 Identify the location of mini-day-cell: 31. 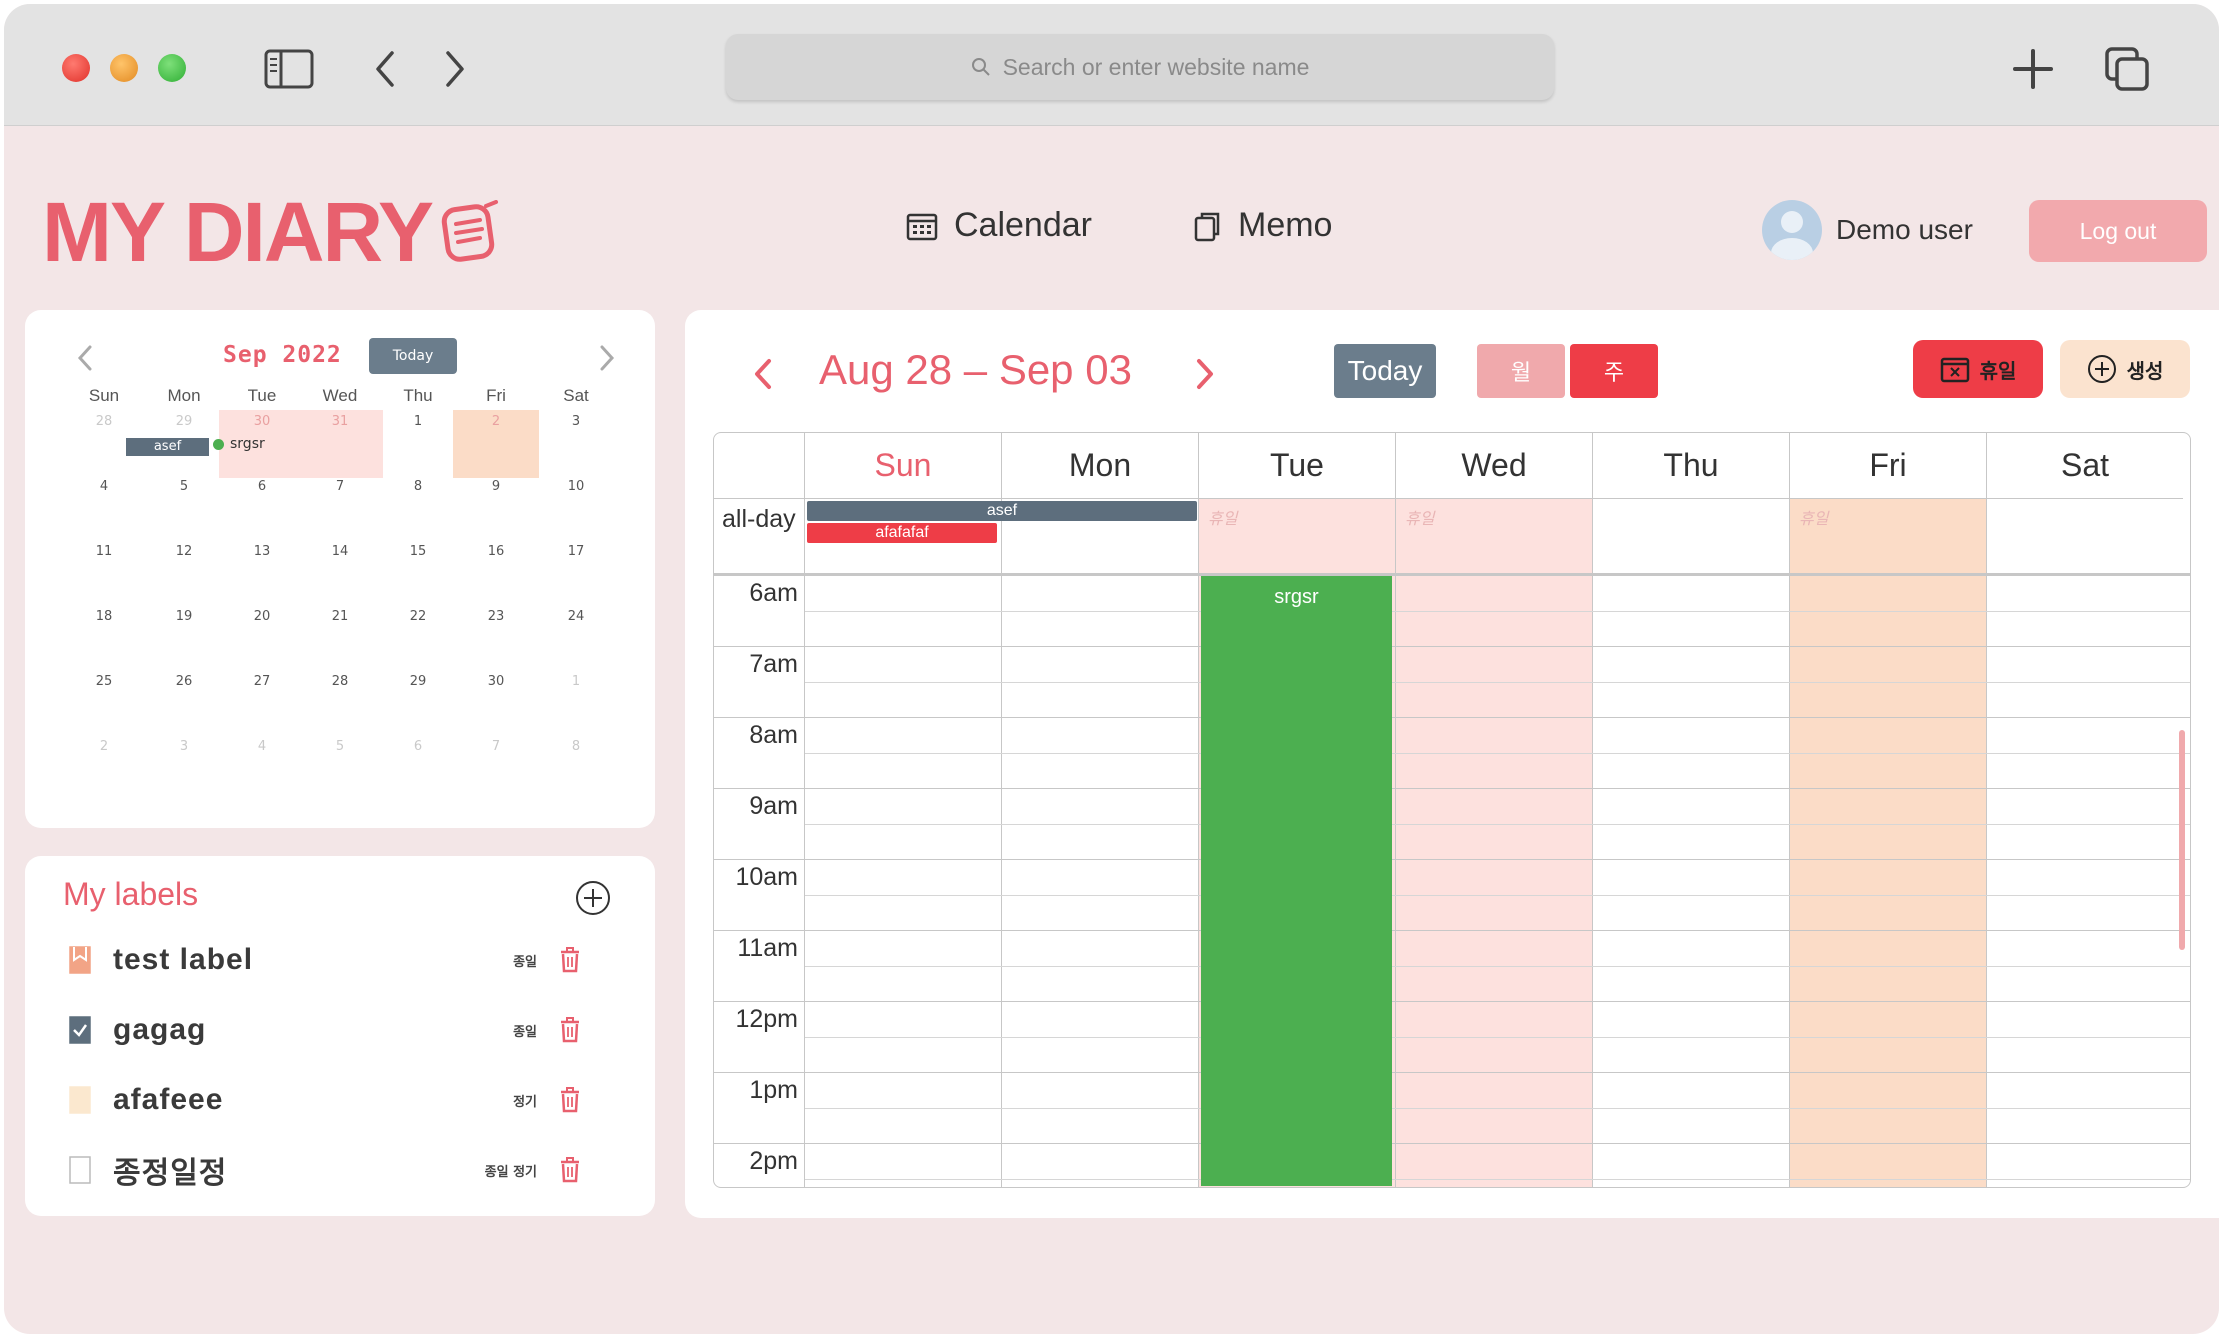
(340, 444).